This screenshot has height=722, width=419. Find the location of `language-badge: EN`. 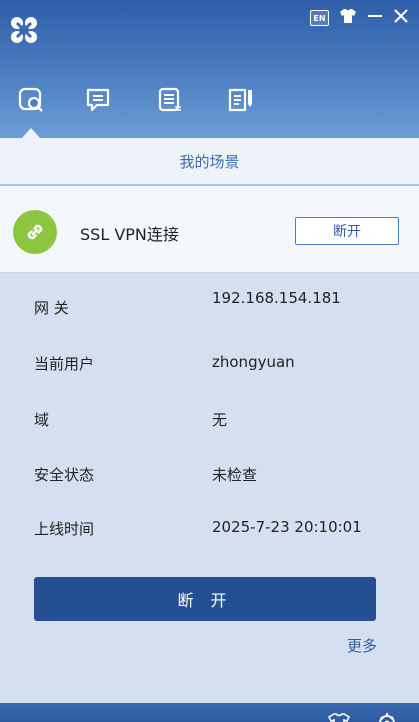

language-badge: EN is located at coordinates (319, 18).